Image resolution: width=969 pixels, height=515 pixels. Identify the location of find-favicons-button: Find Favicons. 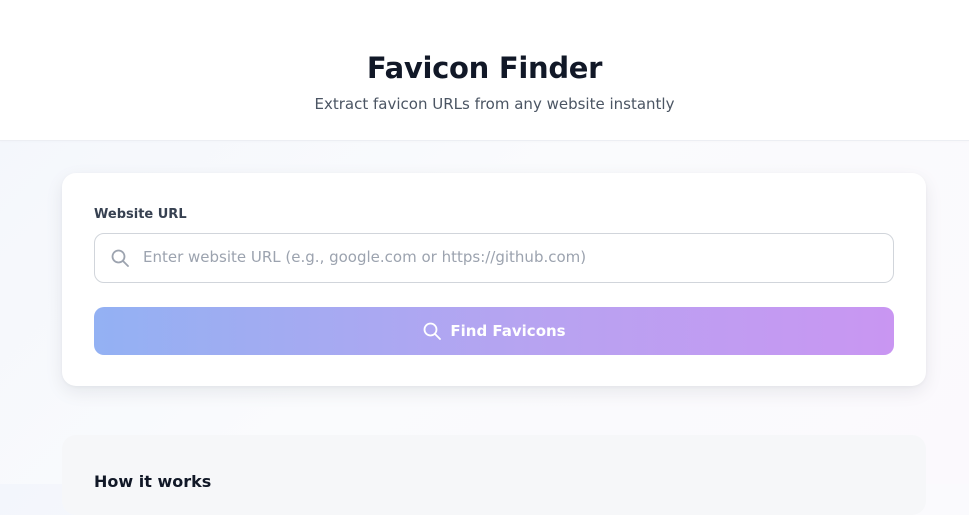
(494, 331).